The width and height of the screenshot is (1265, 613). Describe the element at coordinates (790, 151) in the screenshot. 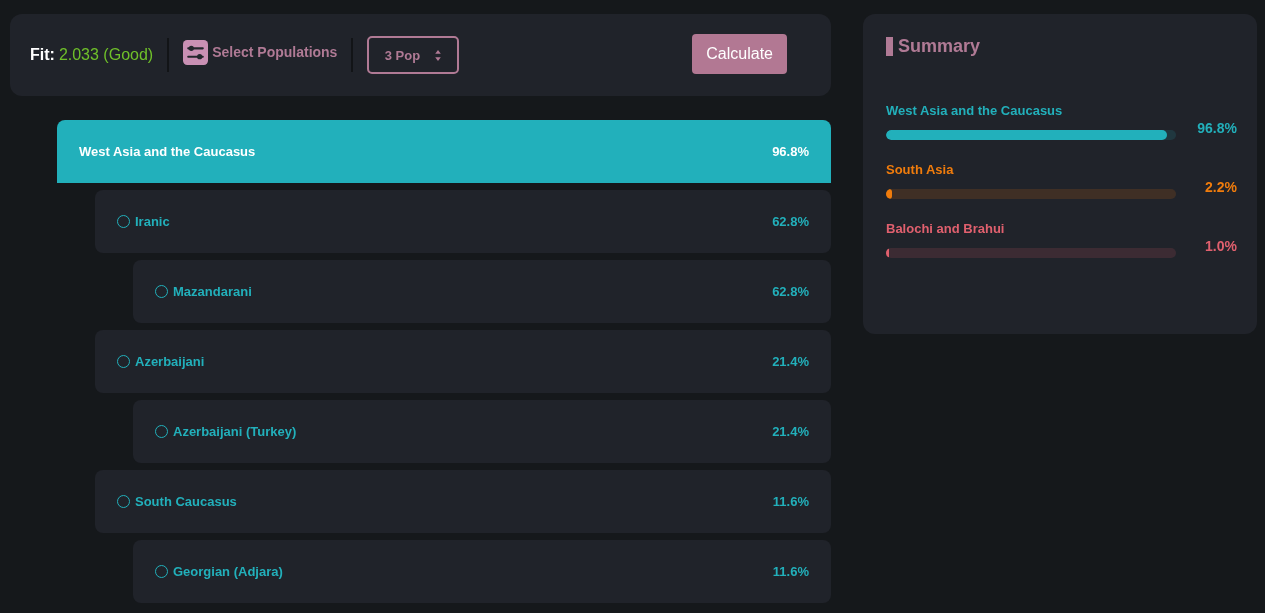

I see `population-percent: 96.8%` at that location.